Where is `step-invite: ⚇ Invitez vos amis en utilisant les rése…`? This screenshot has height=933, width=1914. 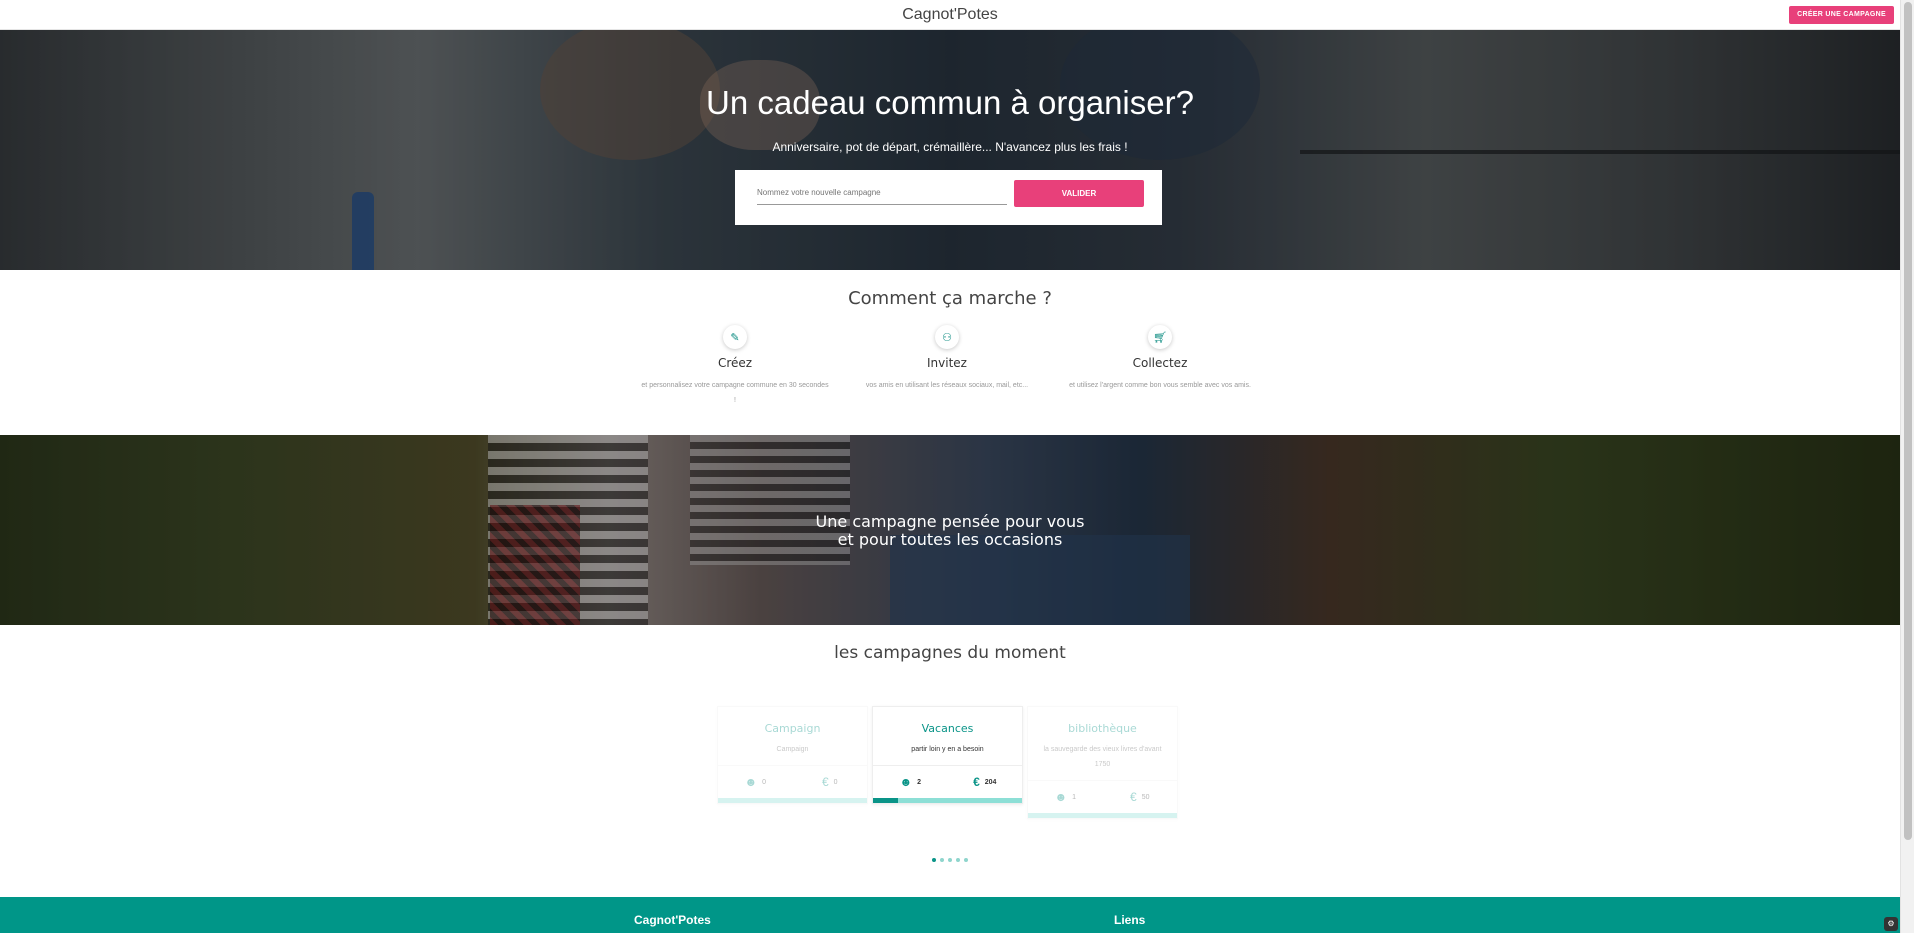
step-invite: ⚇ Invitez vos amis en utilisant les rése… is located at coordinates (947, 359).